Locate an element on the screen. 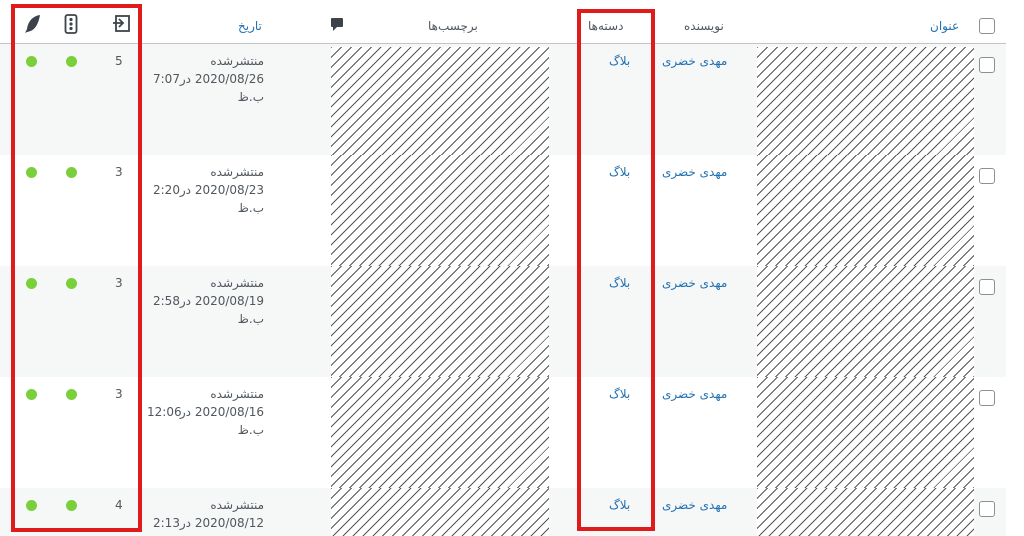 This screenshot has height=536, width=1024. column-date-header: تاریخ is located at coordinates (250, 26).